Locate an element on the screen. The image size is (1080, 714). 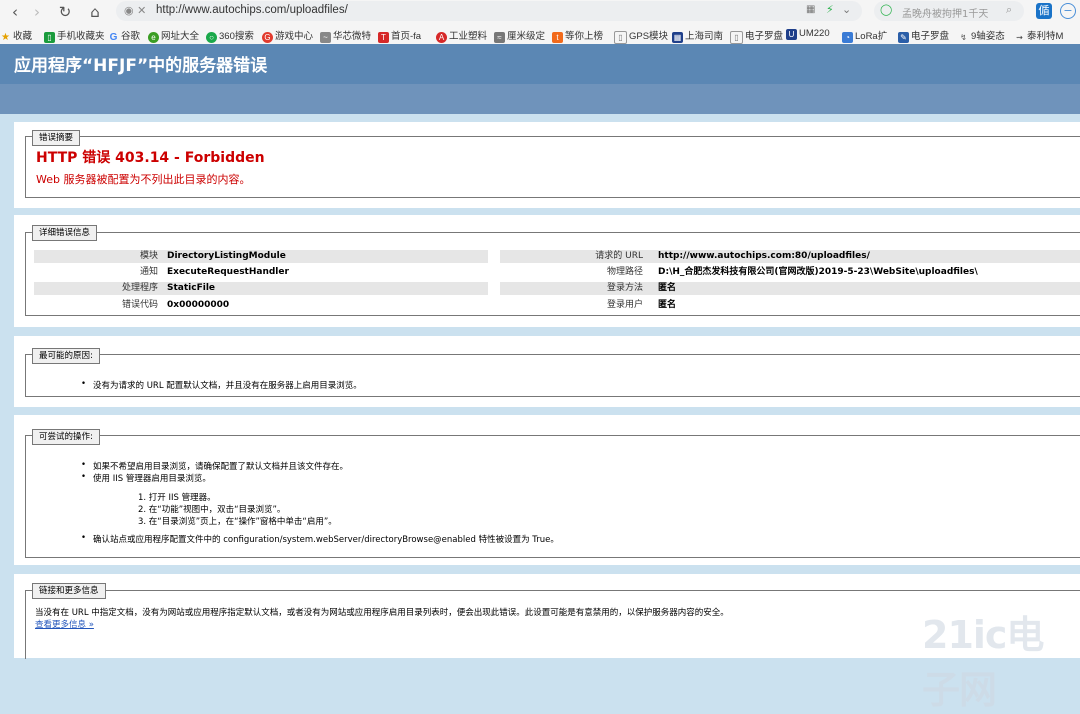
extension-icon: 偱 is located at coordinates (1044, 11).